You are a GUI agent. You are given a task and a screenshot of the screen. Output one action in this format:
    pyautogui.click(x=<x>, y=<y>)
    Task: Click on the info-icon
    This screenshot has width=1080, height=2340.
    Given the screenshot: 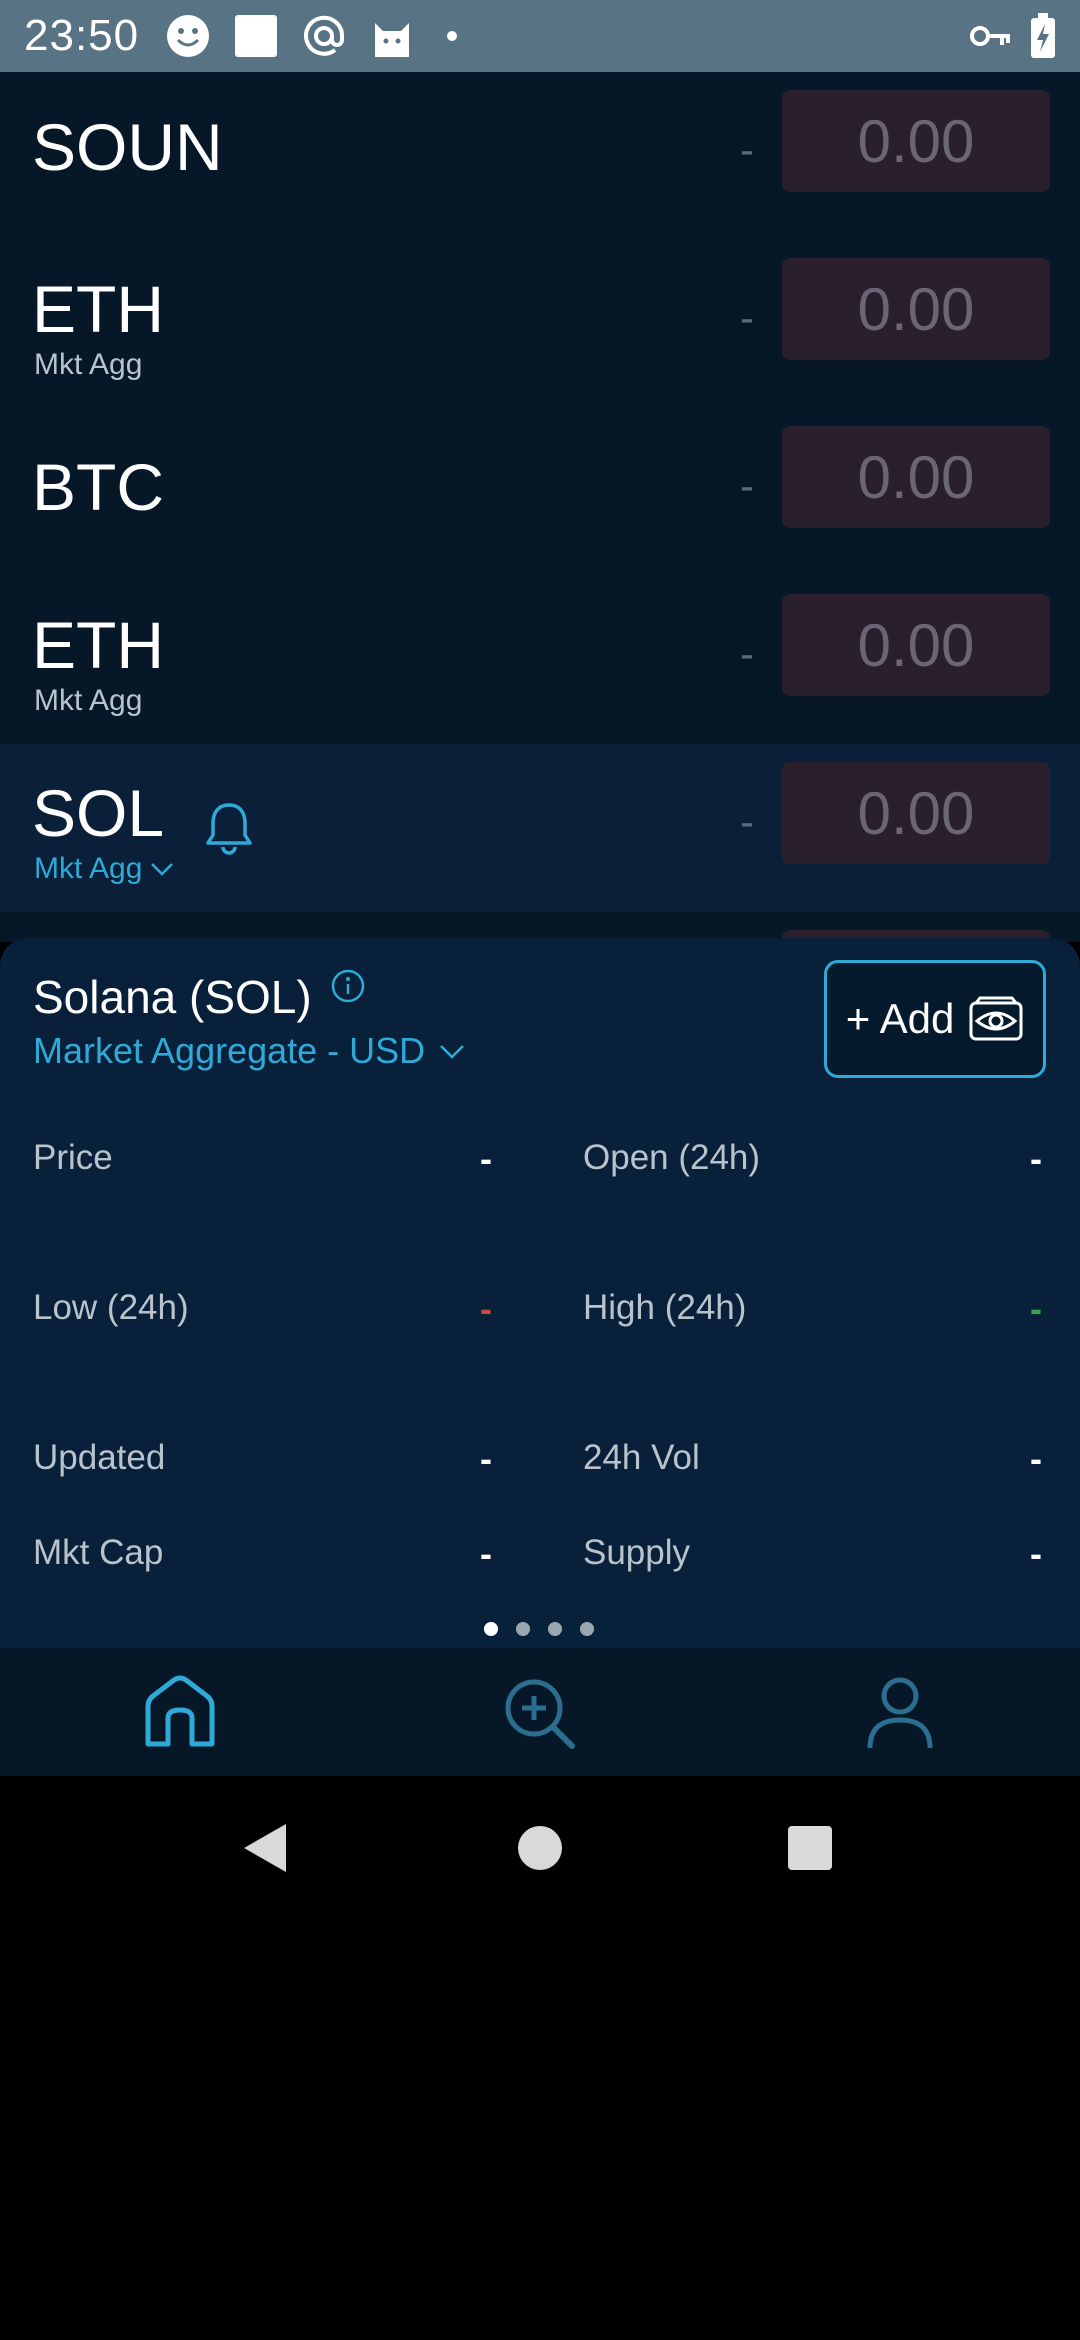 What is the action you would take?
    pyautogui.click(x=348, y=988)
    